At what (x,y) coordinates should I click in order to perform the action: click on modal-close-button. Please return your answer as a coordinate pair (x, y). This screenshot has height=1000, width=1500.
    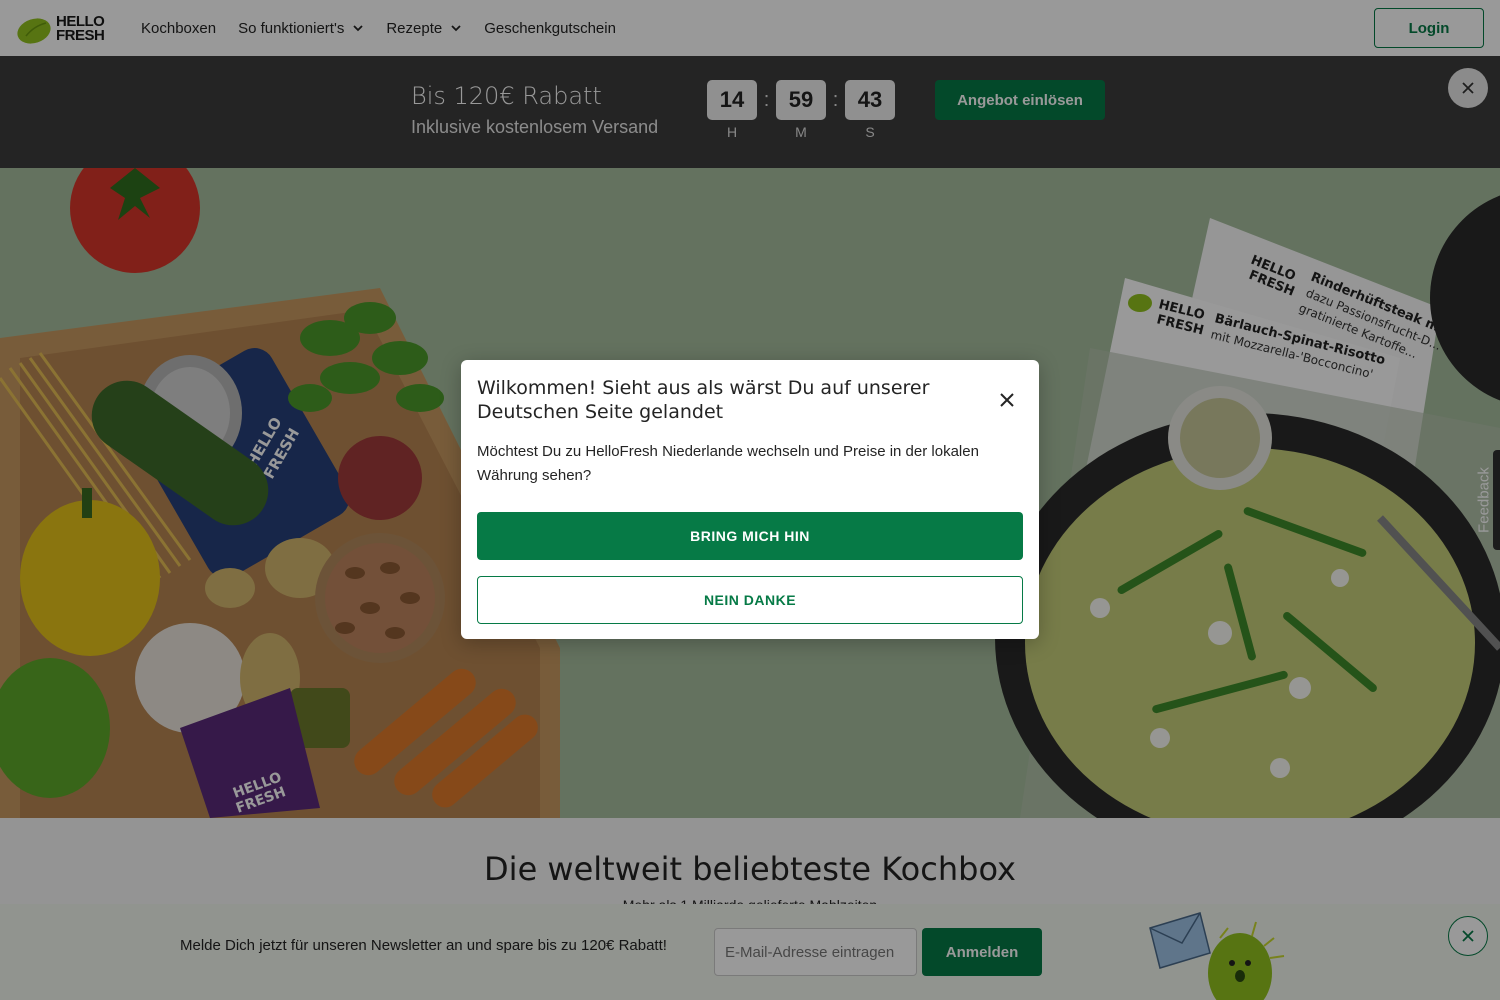
    Looking at the image, I should click on (1007, 400).